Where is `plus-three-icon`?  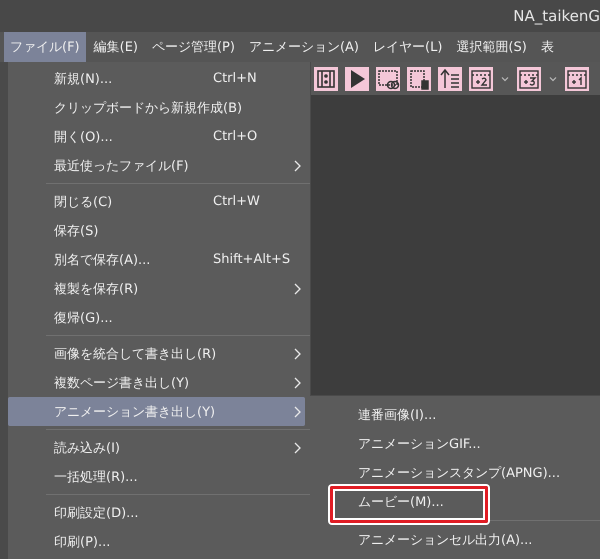 plus-three-icon is located at coordinates (529, 78).